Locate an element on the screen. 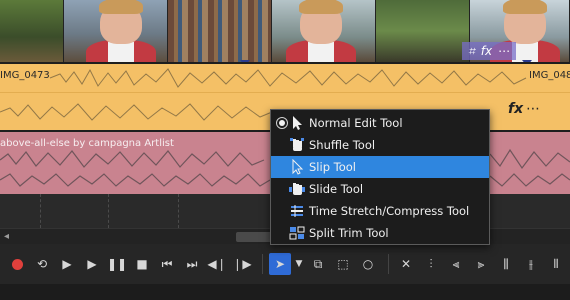 The height and width of the screenshot is (300, 570). menu-item-label: Time Stretch/Compress Tool is located at coordinates (389, 211).